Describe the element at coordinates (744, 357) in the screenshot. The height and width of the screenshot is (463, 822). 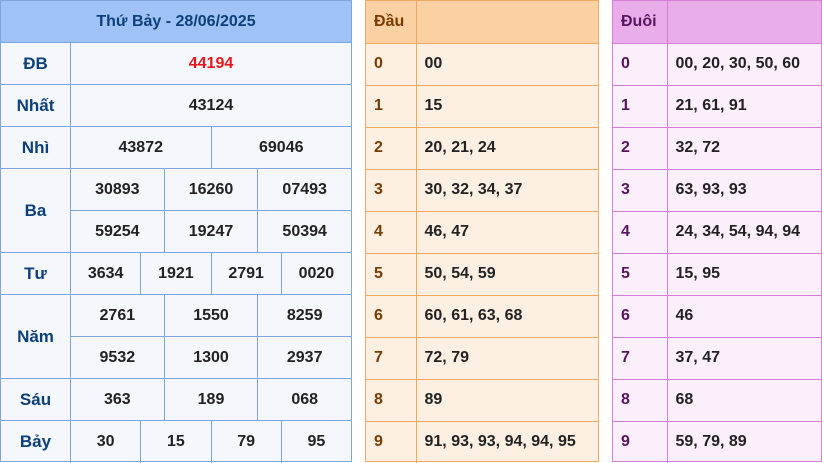
I see `duoi-values: 37, 47` at that location.